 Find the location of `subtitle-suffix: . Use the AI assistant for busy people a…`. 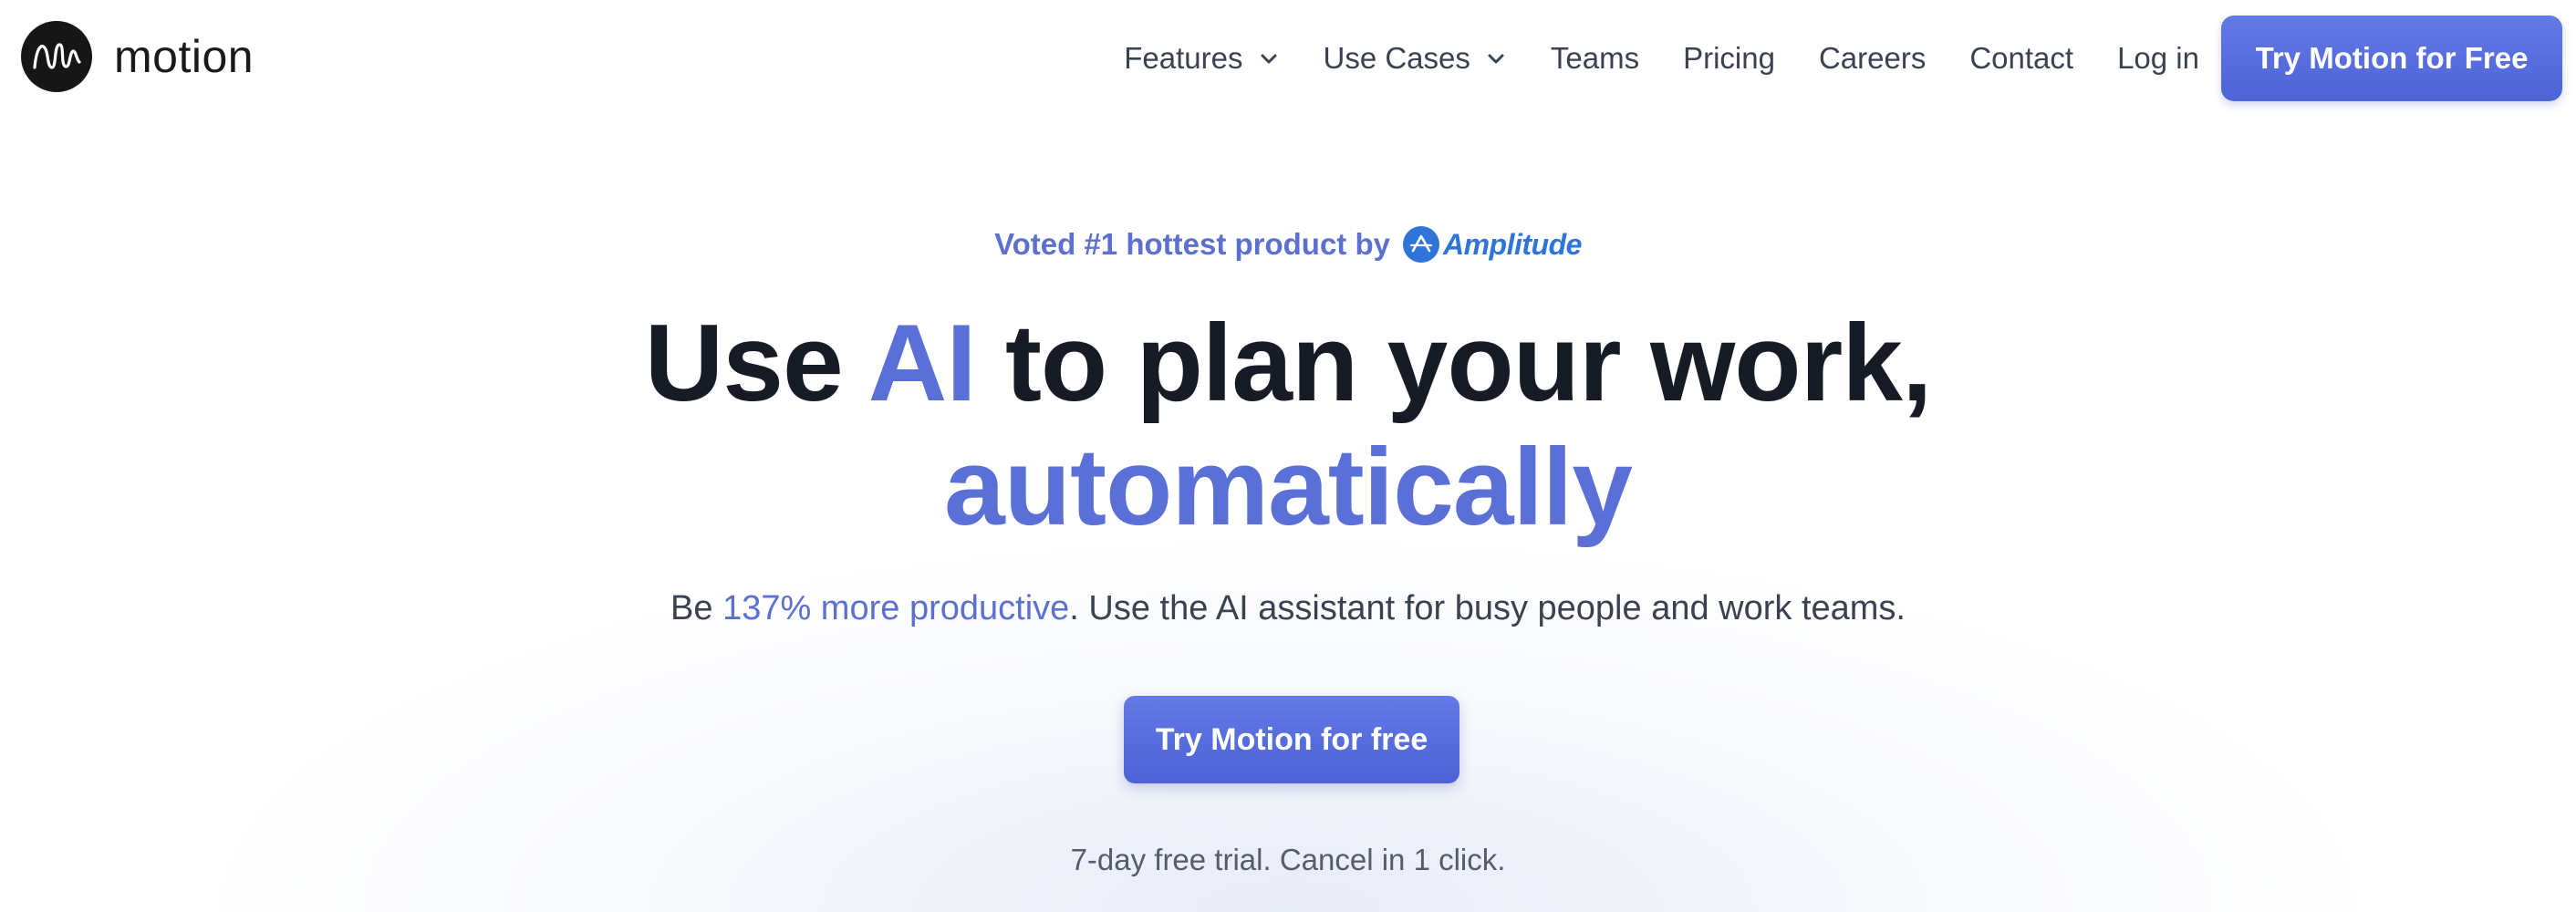

subtitle-suffix: . Use the AI assistant for busy people a… is located at coordinates (1487, 608).